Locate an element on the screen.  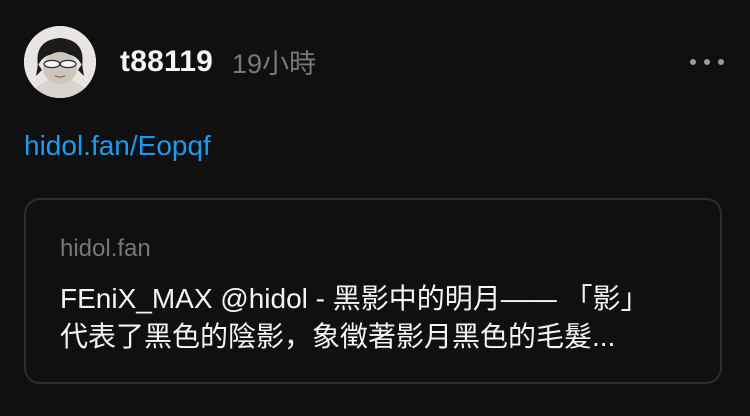
more-horizontal-icon is located at coordinates (693, 62).